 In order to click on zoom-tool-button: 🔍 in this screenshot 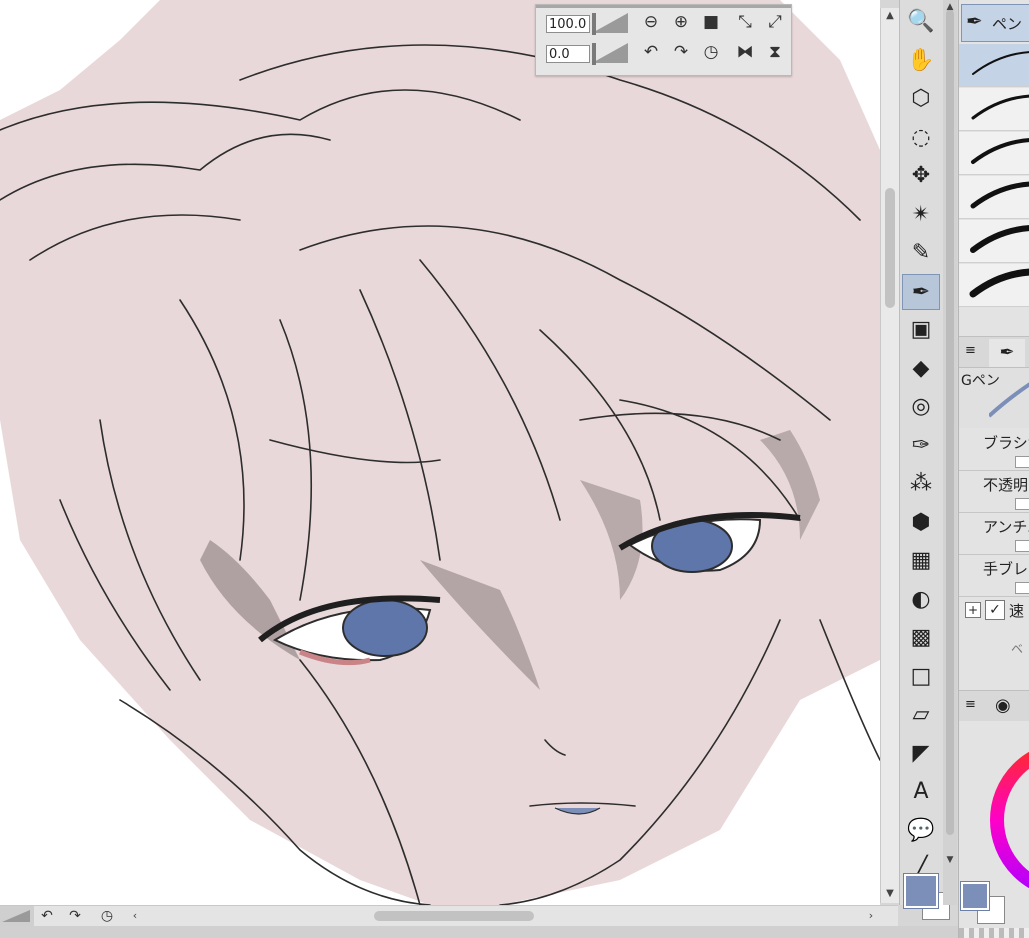, I will do `click(921, 22)`.